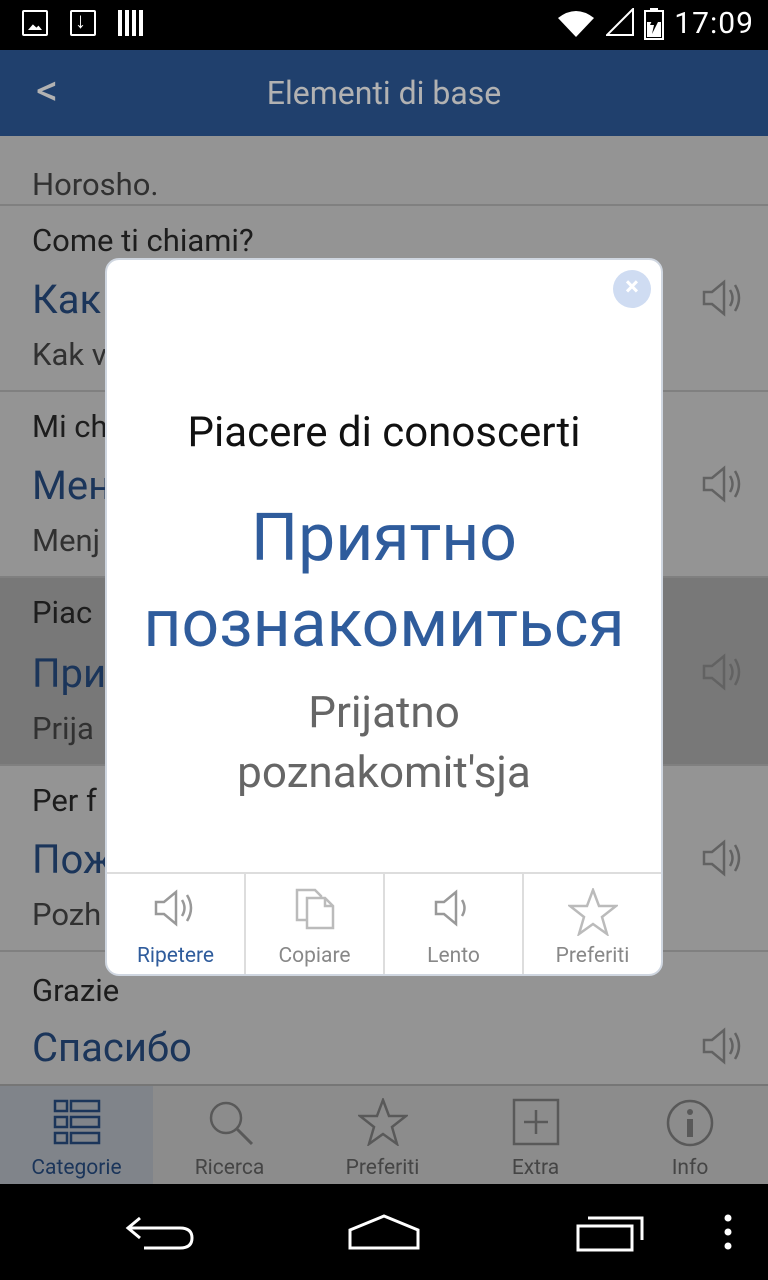  What do you see at coordinates (83, 22) in the screenshot?
I see `download-notification-icon` at bounding box center [83, 22].